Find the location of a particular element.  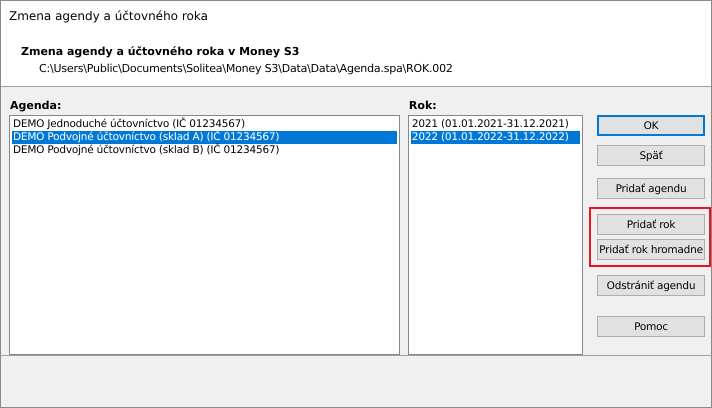

agenda-item: DEMO Jednoduché účtovníctvo (IČ 01234567) is located at coordinates (204, 124).